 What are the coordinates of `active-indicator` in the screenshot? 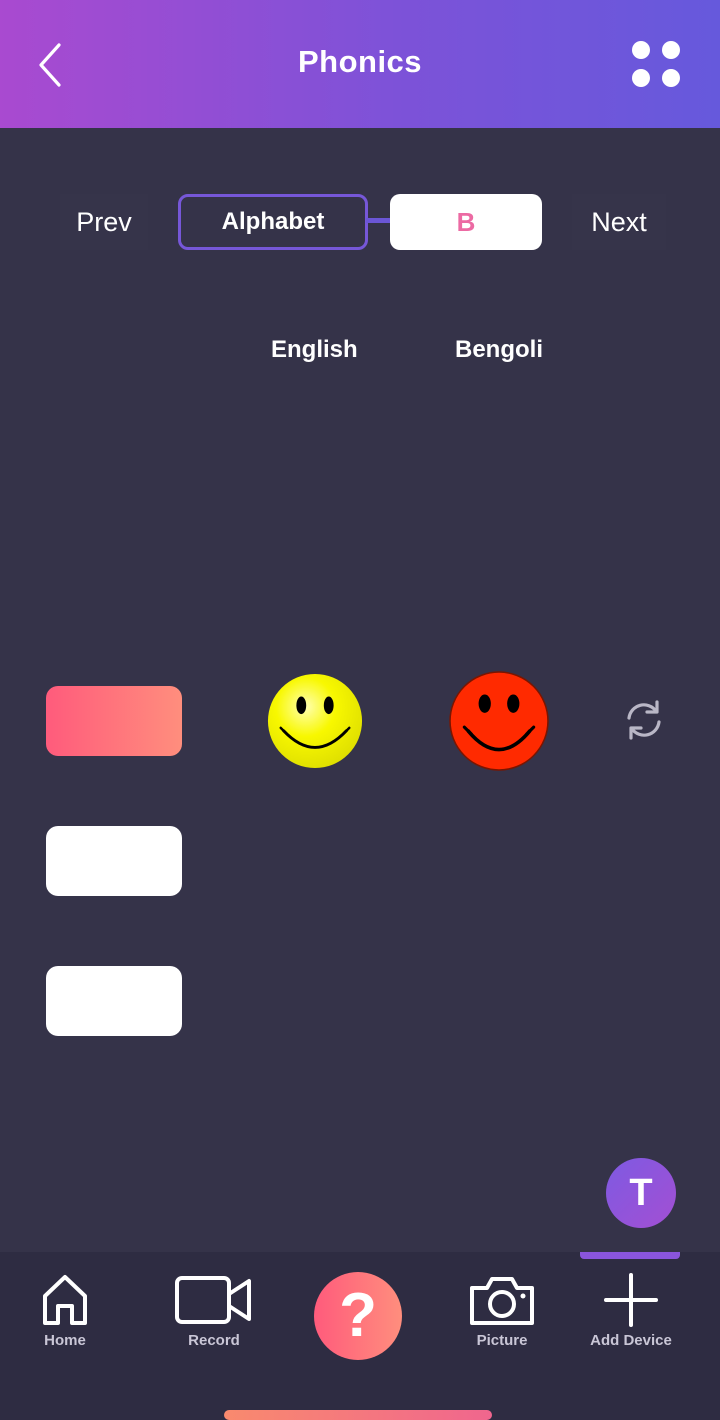 It's located at (630, 1255).